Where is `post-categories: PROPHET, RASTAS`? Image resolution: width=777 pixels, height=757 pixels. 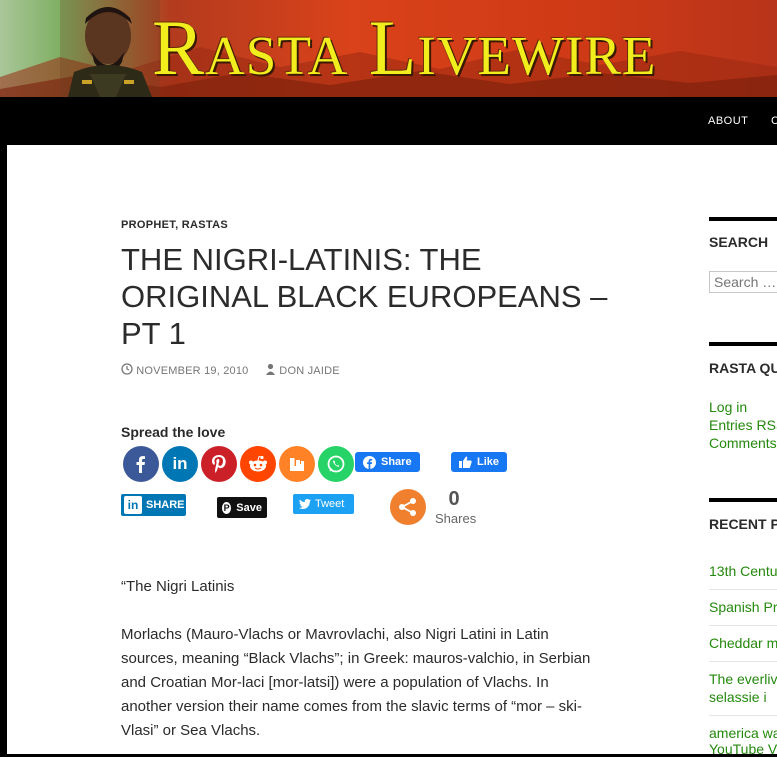
post-categories: PROPHET, RASTAS is located at coordinates (174, 225).